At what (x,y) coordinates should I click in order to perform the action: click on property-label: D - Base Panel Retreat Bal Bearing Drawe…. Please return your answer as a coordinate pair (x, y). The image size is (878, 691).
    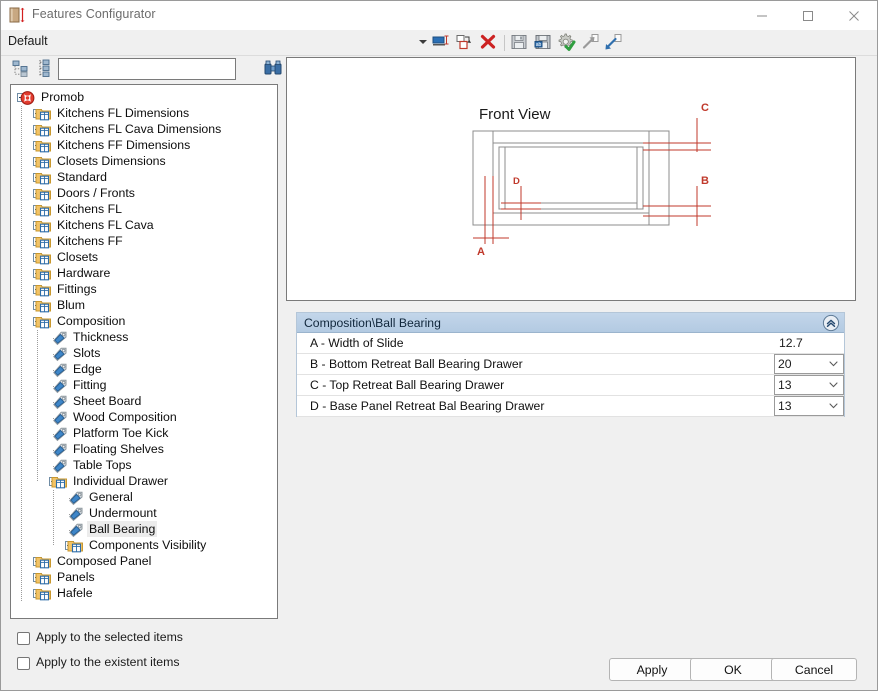
    Looking at the image, I should click on (427, 406).